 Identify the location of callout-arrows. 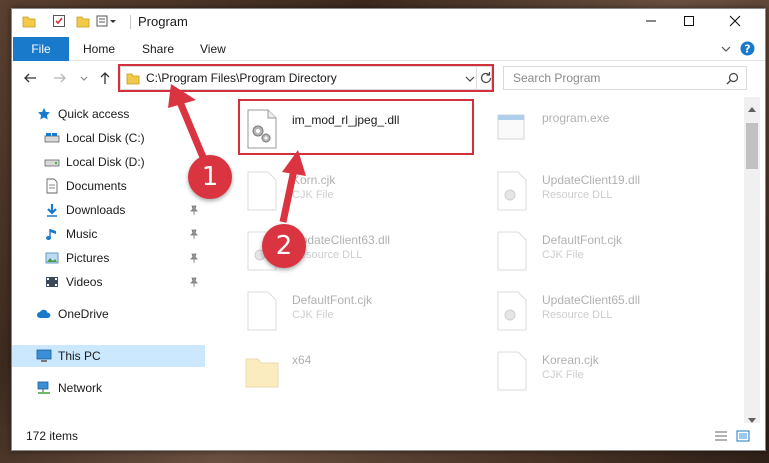
(237, 153).